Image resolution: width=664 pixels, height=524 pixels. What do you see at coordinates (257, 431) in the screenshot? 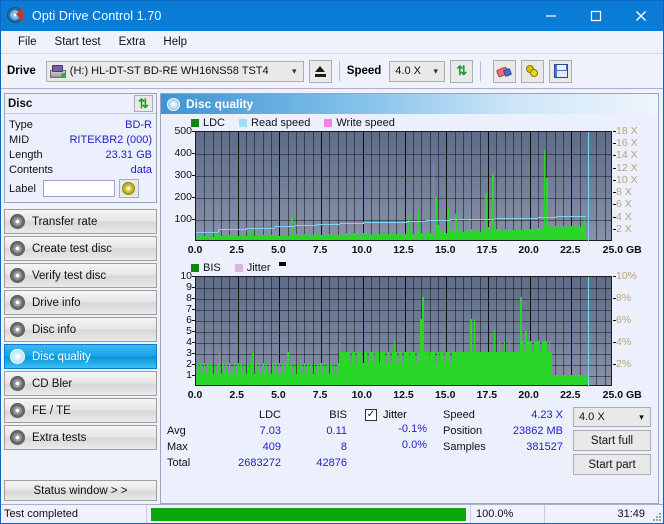
I see `stats-row-avg: Avg 7.03 0.11` at bounding box center [257, 431].